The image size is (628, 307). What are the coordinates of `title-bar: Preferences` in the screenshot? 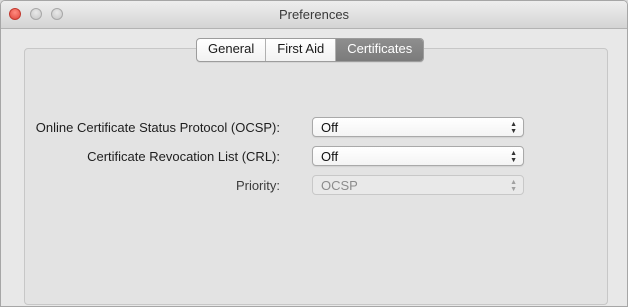 It's located at (314, 15).